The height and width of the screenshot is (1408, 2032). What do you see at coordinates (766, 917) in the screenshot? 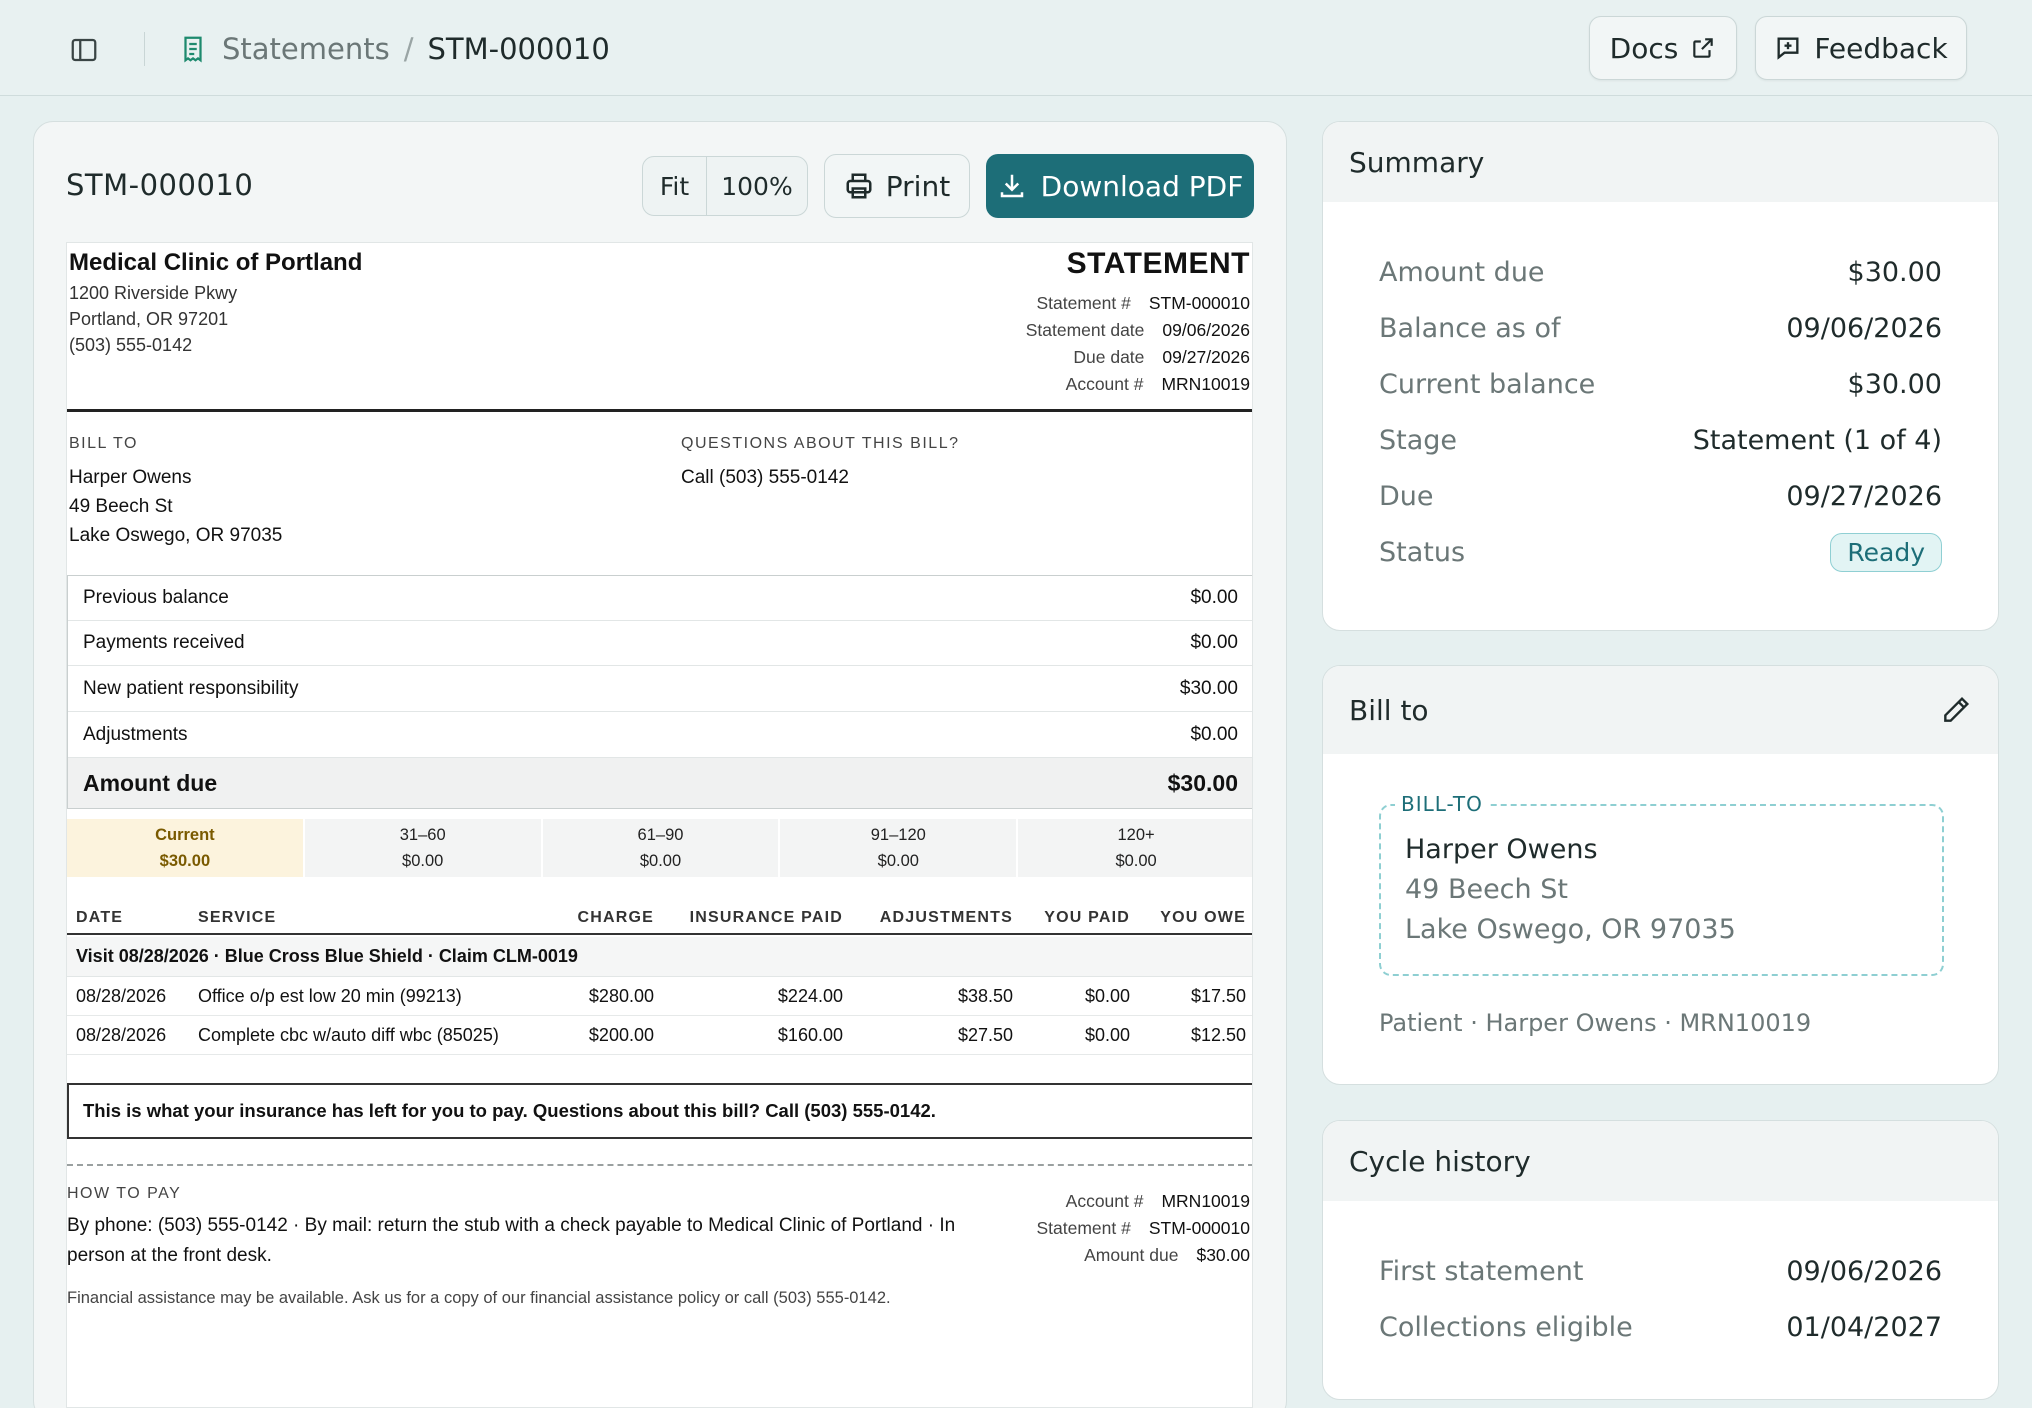
I see `column-header-insurance-paid: INSURANCE PAID` at bounding box center [766, 917].